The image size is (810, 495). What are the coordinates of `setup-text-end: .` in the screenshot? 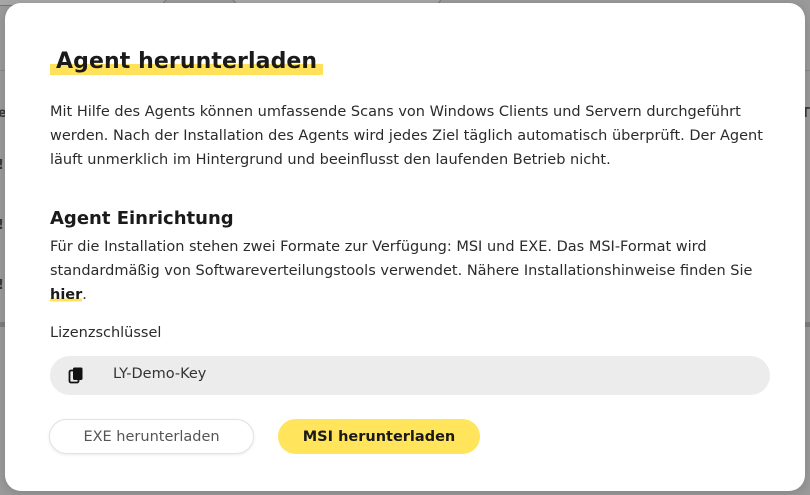 It's located at (84, 295).